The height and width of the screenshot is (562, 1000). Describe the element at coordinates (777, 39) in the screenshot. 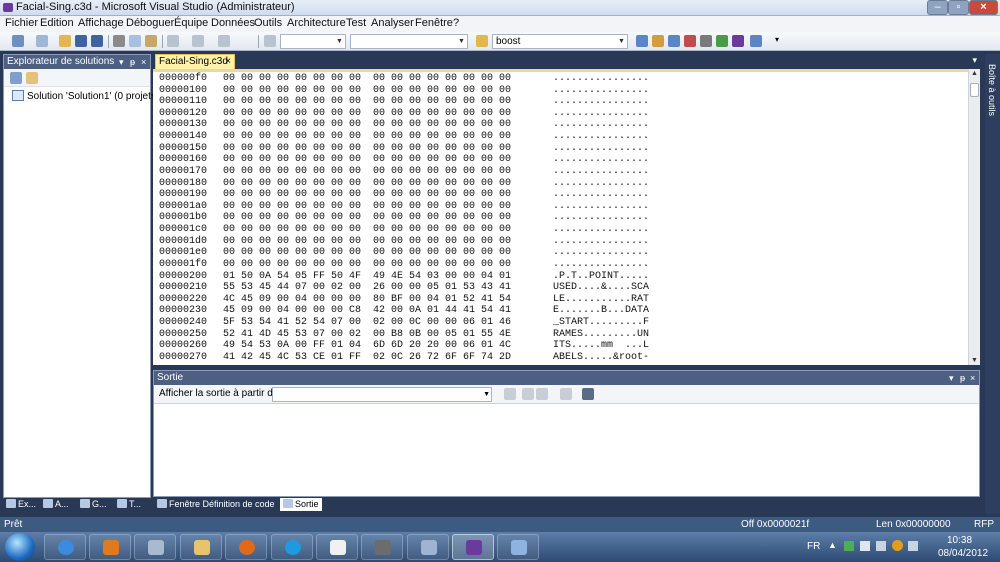

I see `toolbar-overflow-icon: ▾` at that location.